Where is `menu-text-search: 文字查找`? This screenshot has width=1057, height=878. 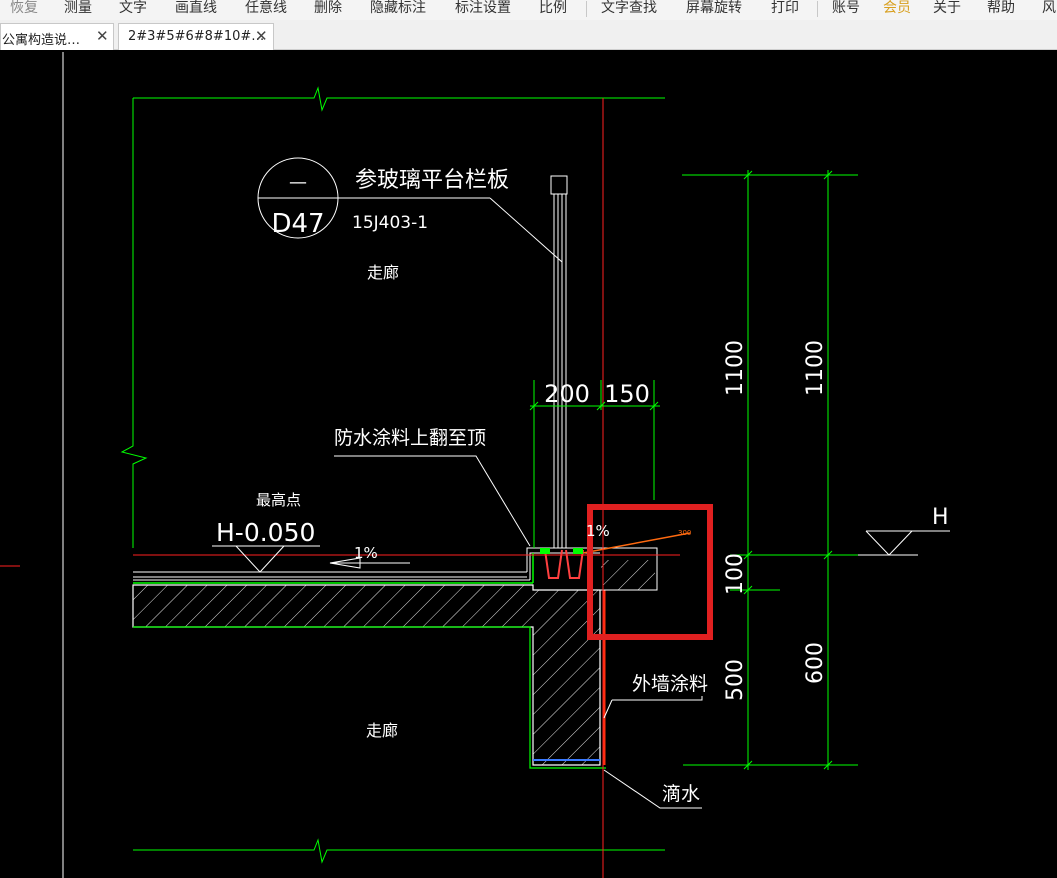
menu-text-search: 文字查找 is located at coordinates (629, 8).